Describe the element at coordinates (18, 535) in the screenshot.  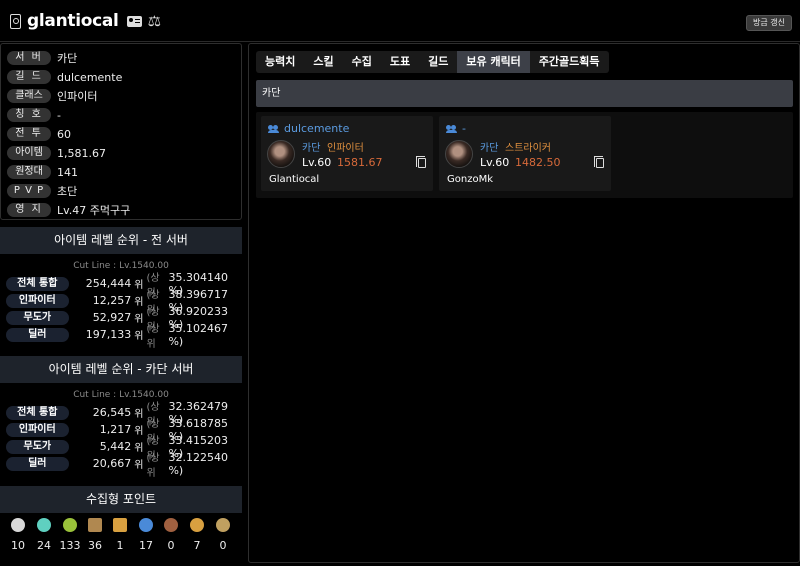
I see `collection-island-heart: 10` at that location.